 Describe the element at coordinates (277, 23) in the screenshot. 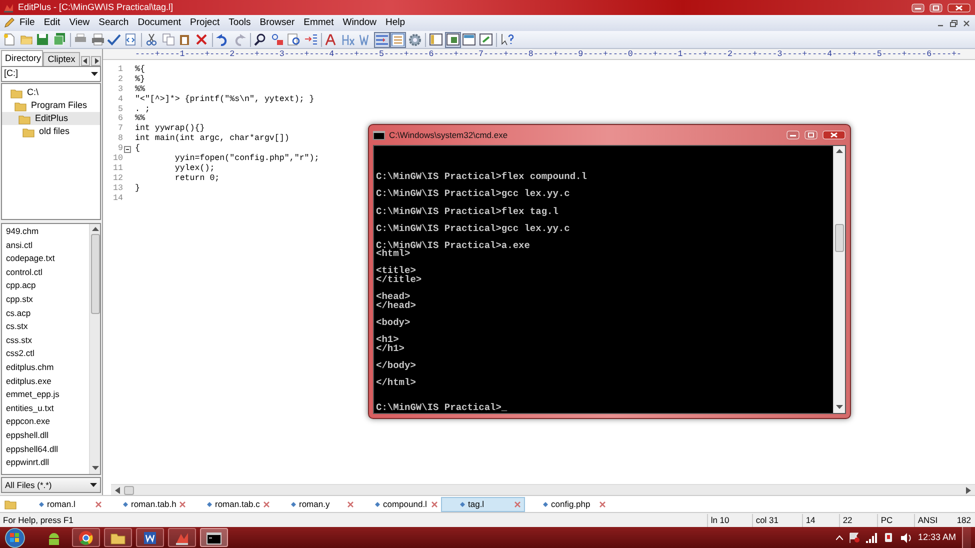

I see `menu-item: Browser` at that location.